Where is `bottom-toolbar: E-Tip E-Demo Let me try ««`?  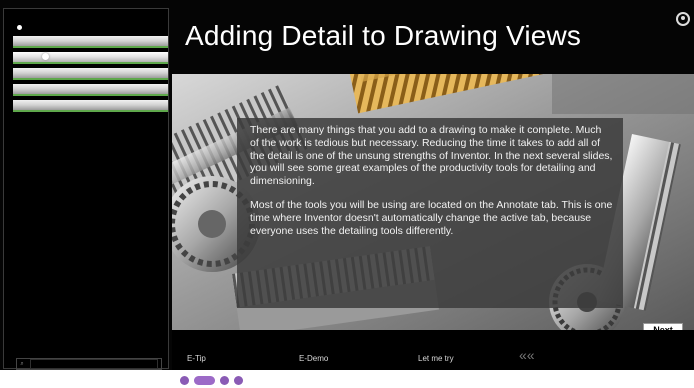
bottom-toolbar: E-Tip E-Demo Let me try «« is located at coordinates (433, 350).